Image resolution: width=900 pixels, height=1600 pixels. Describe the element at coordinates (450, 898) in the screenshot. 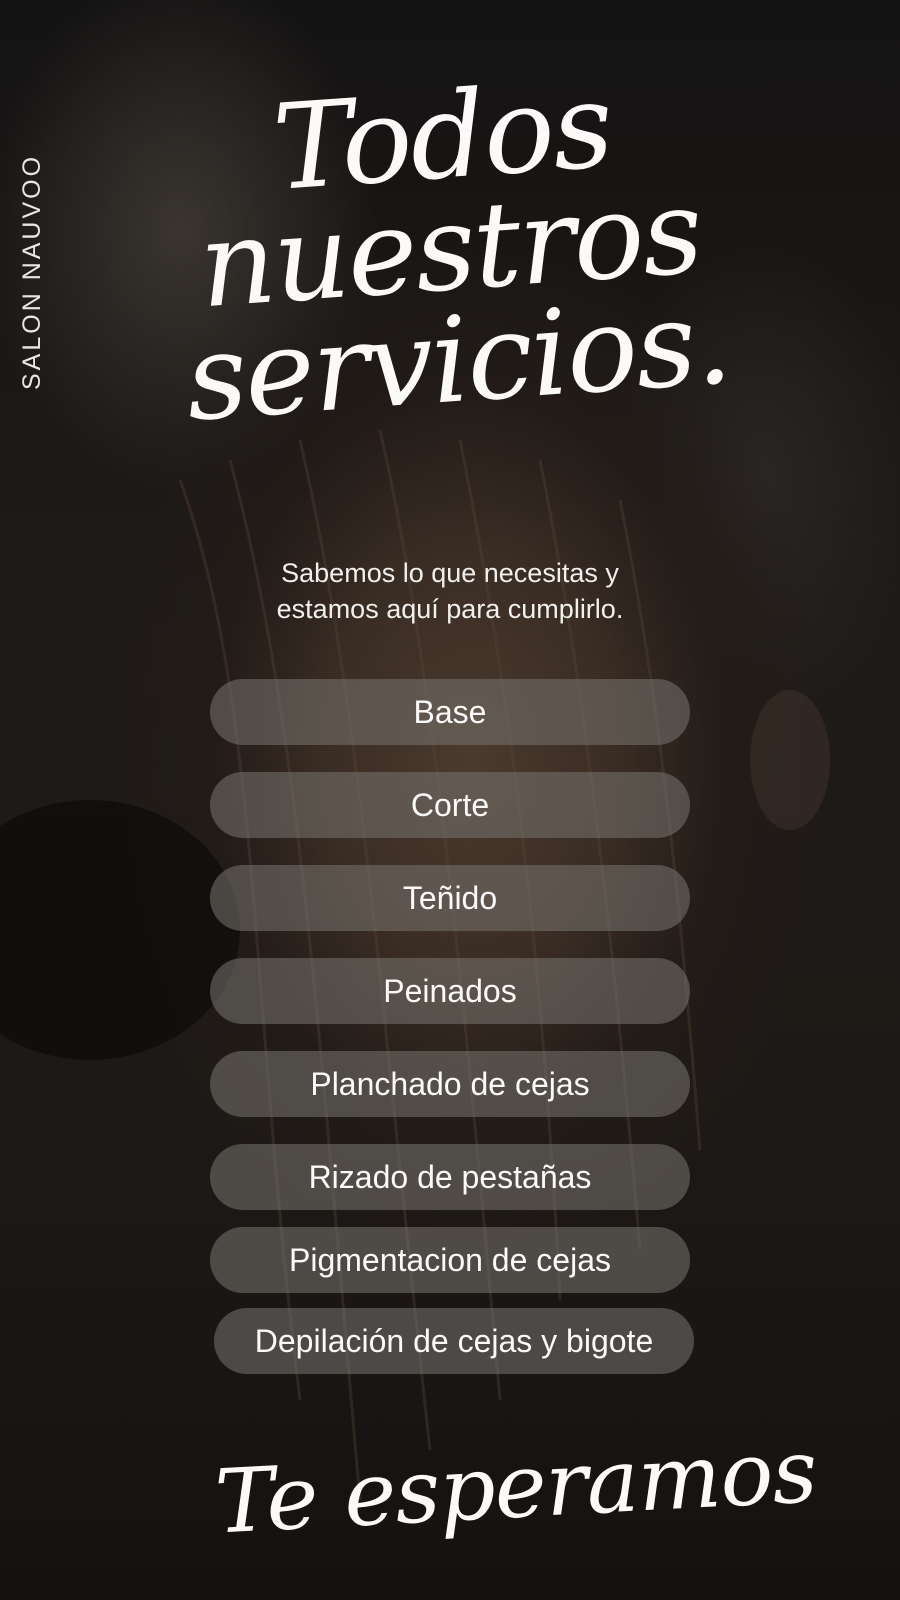

I see `service-tenido-button: Teñido` at that location.